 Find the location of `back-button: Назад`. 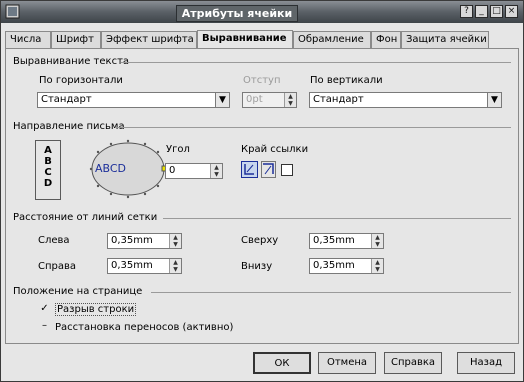

back-button: Назад is located at coordinates (486, 363).